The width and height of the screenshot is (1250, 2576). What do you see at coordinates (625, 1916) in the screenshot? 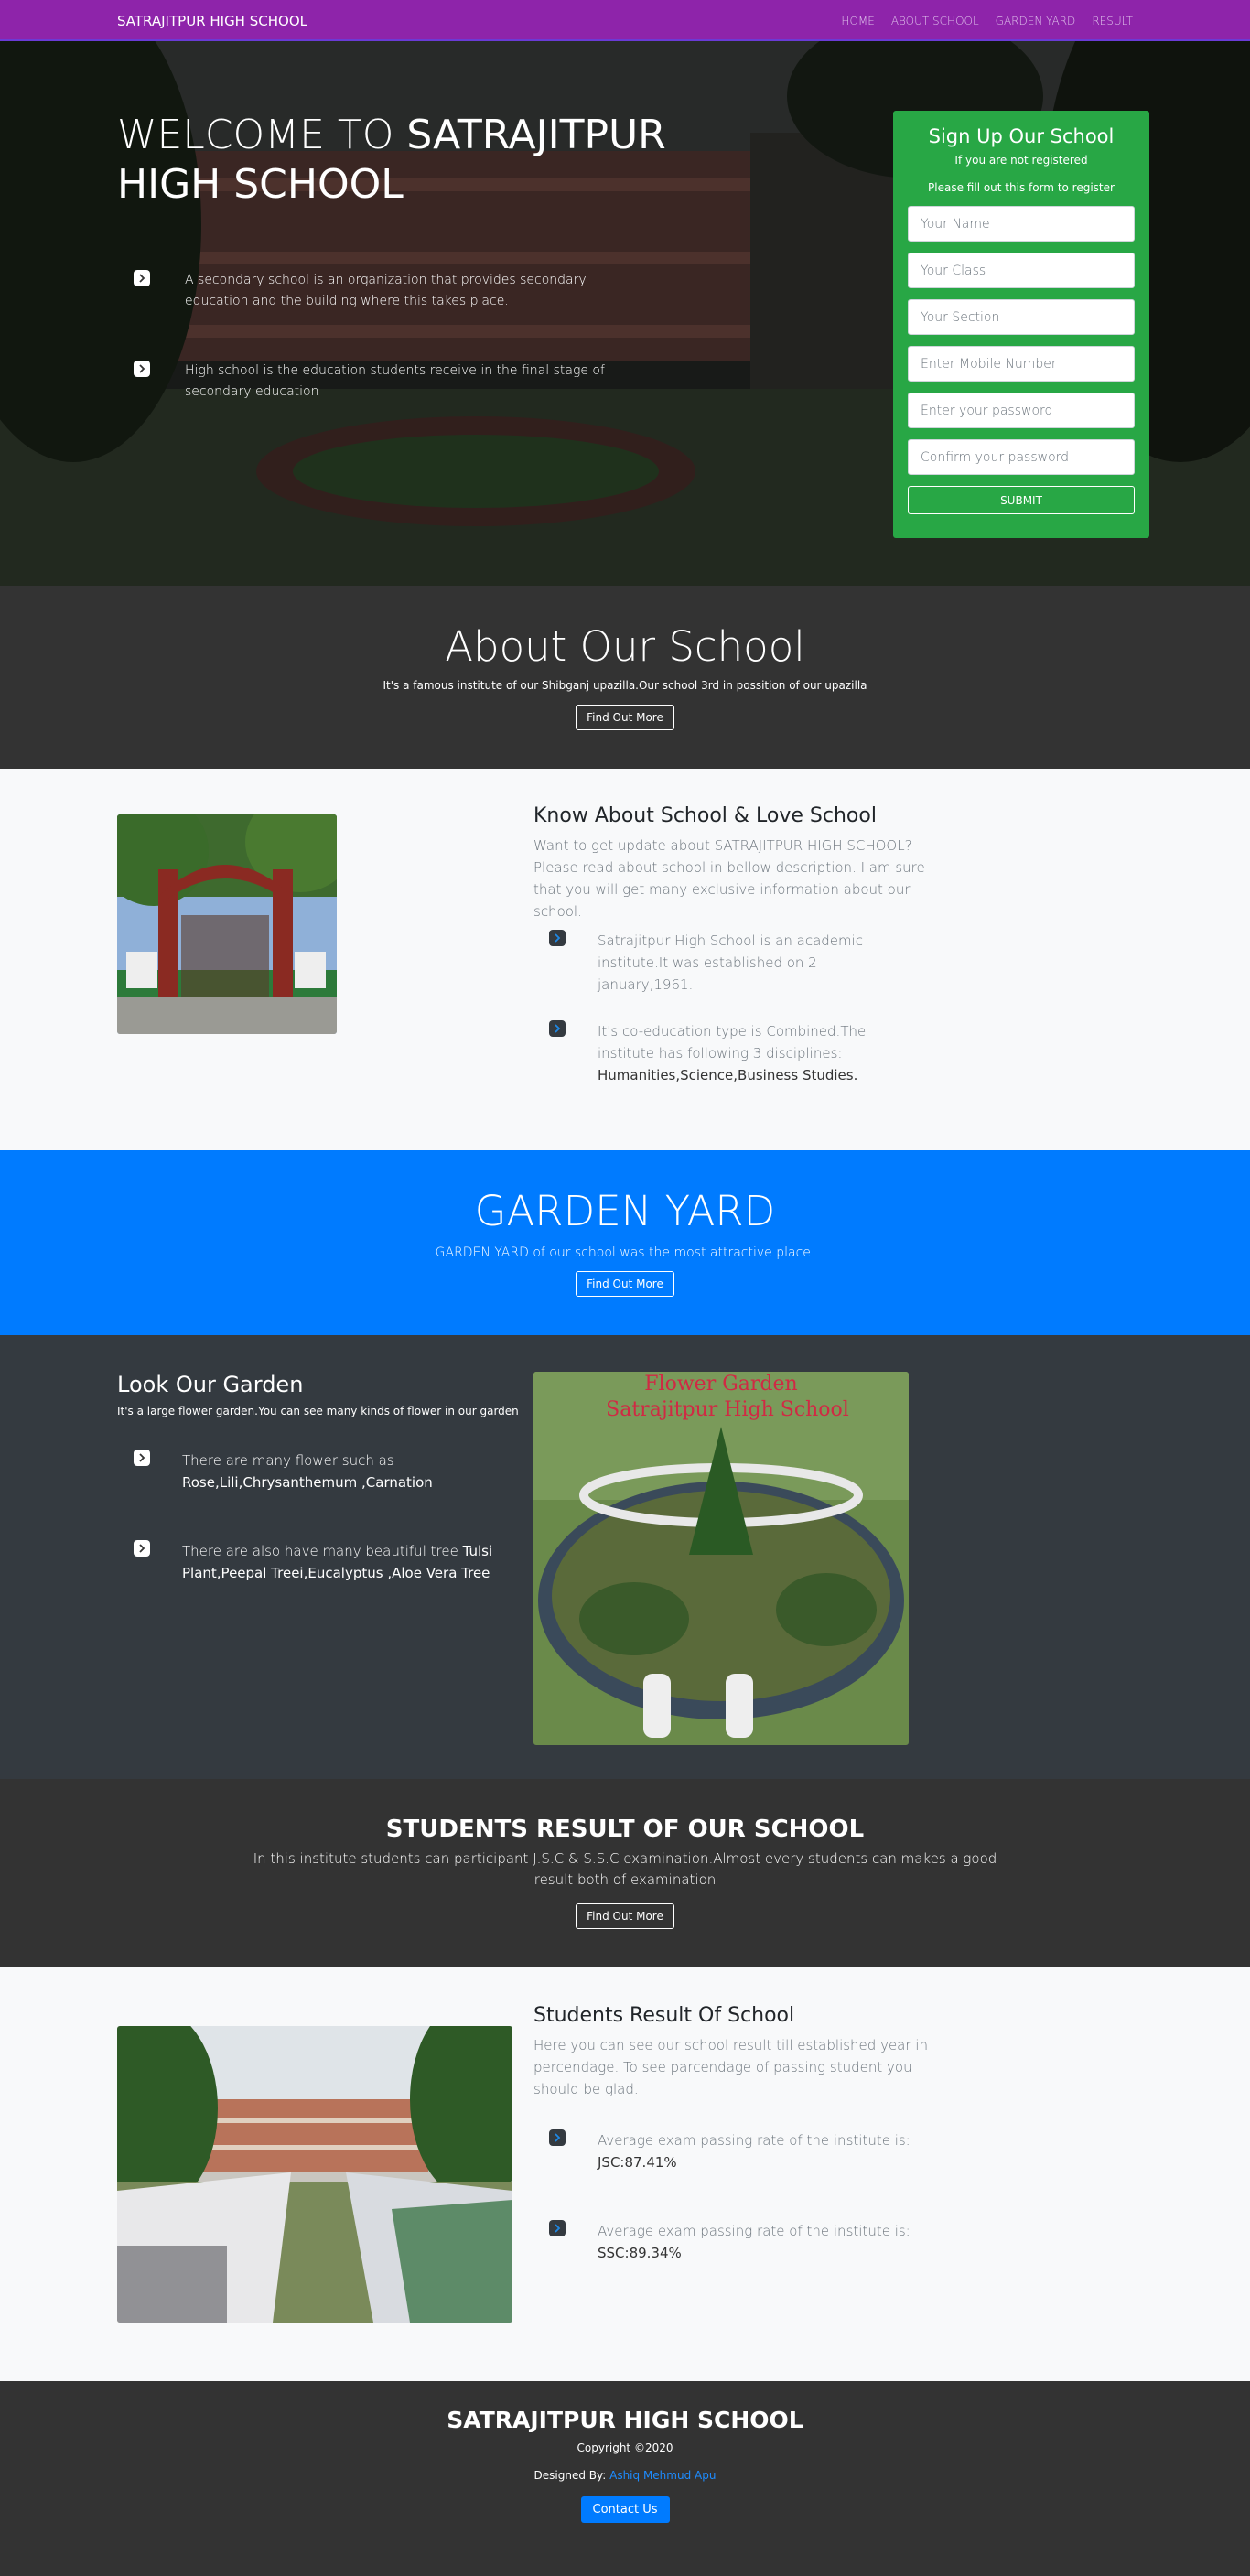
I see `result-find-out-button: Find Out More` at bounding box center [625, 1916].